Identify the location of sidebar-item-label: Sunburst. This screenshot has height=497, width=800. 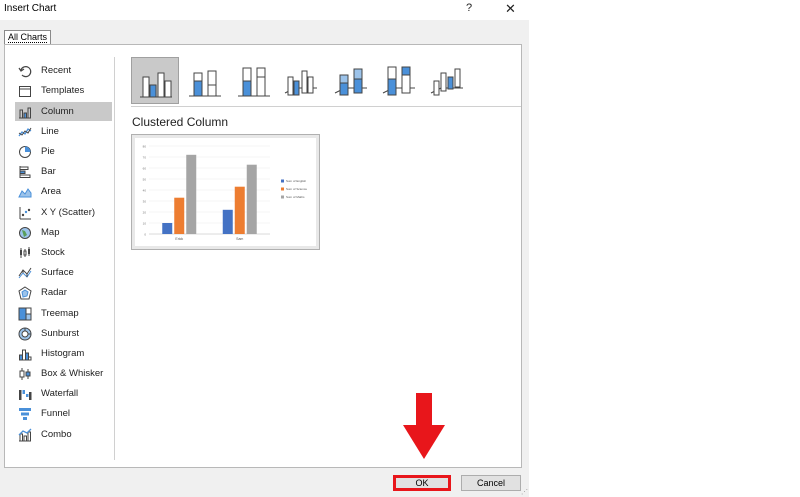
(60, 333).